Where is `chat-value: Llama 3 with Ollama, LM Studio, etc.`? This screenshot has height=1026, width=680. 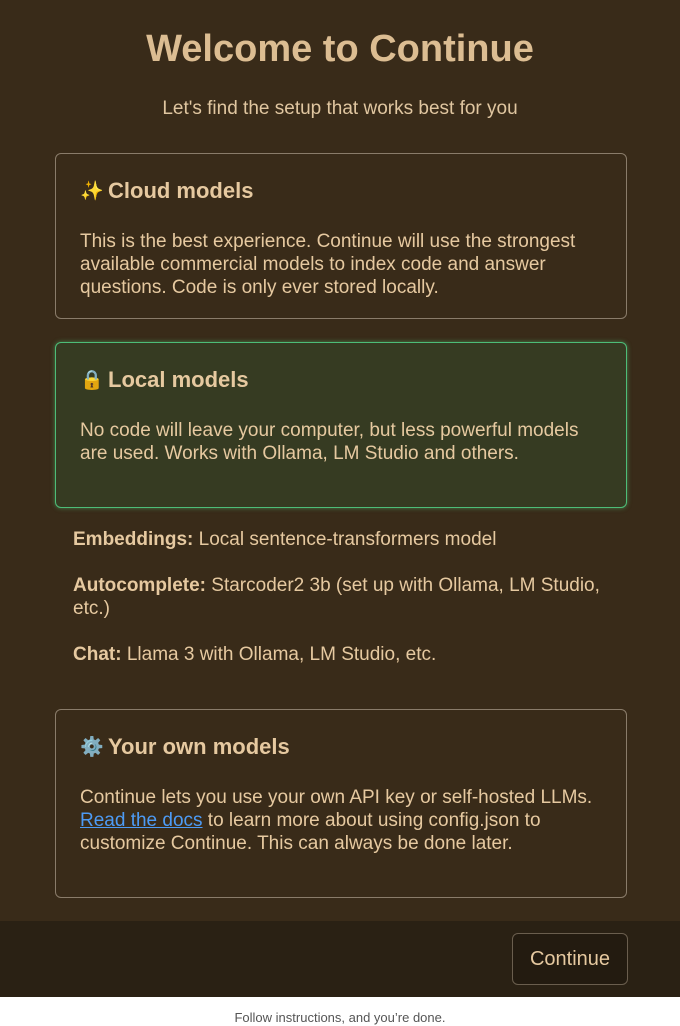 chat-value: Llama 3 with Ollama, LM Studio, etc. is located at coordinates (279, 654).